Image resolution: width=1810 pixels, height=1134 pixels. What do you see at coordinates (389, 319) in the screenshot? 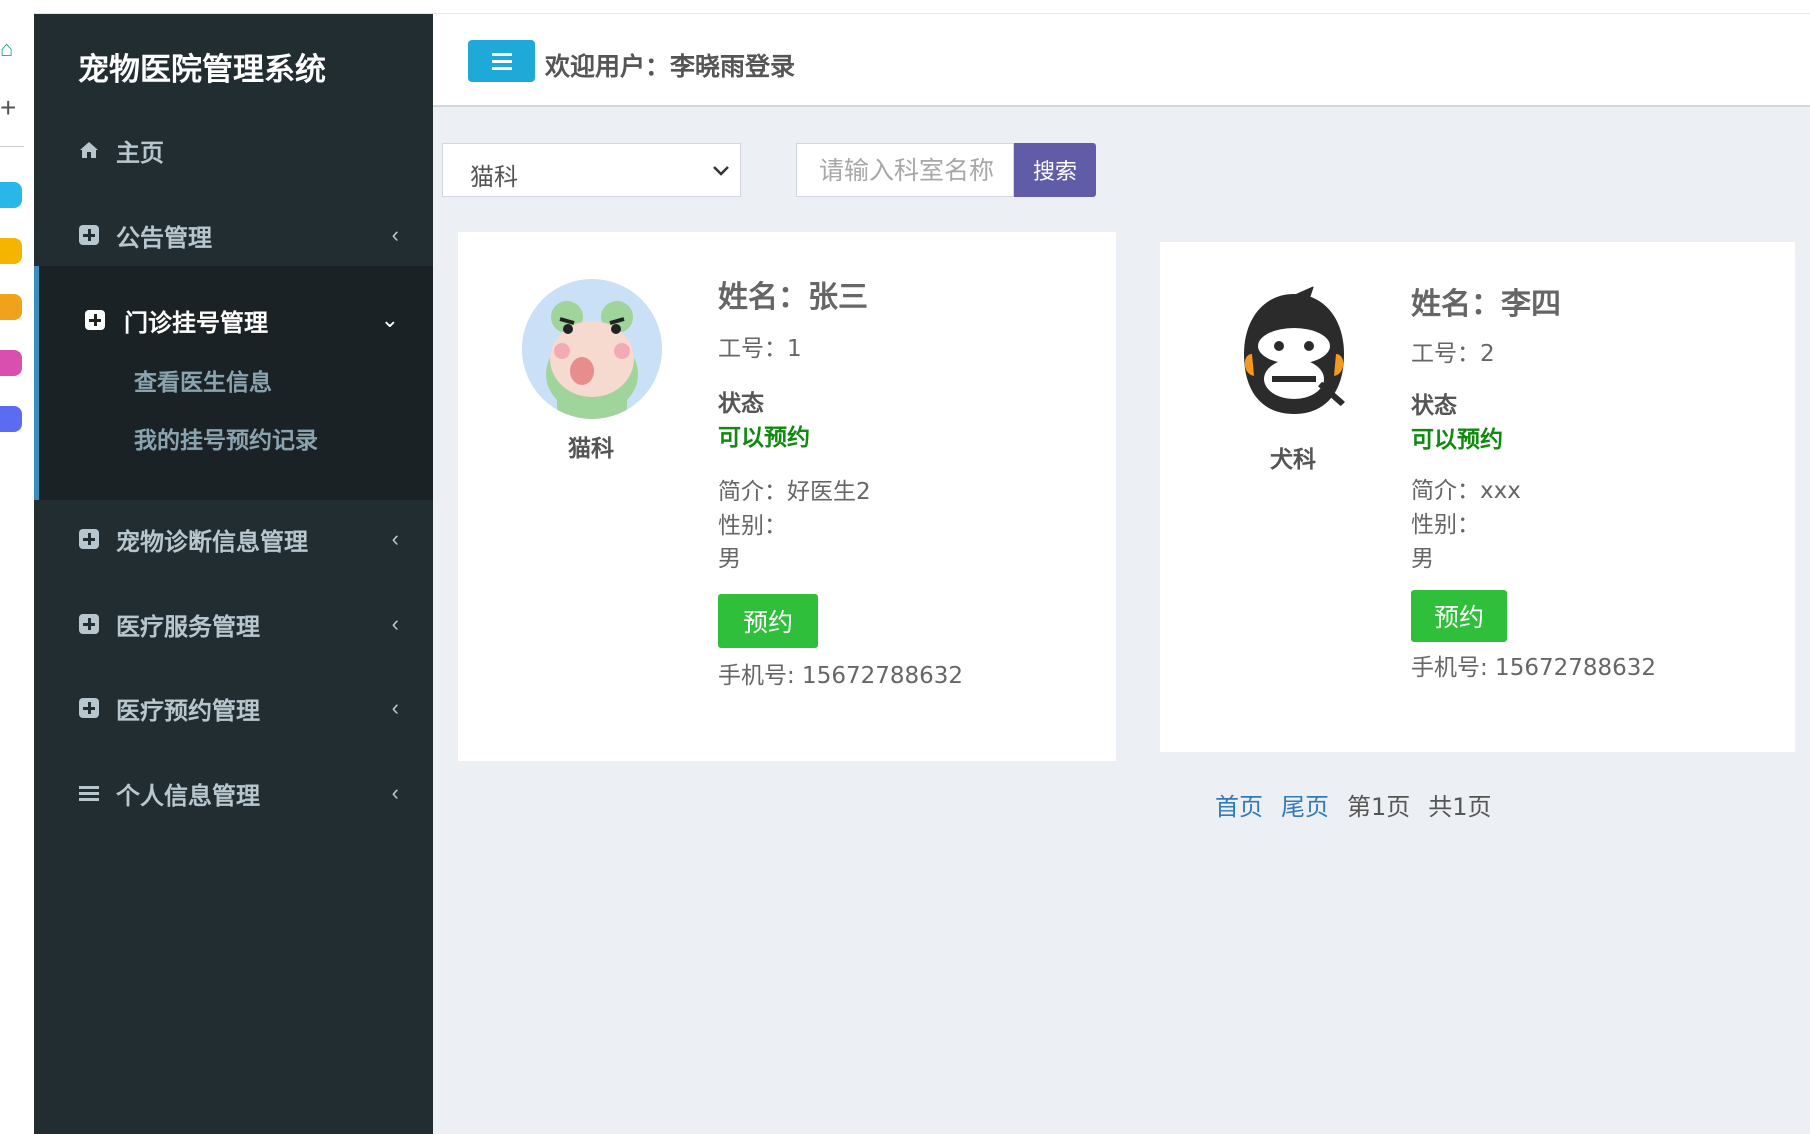
I see `chevron-down-icon: ⌄` at bounding box center [389, 319].